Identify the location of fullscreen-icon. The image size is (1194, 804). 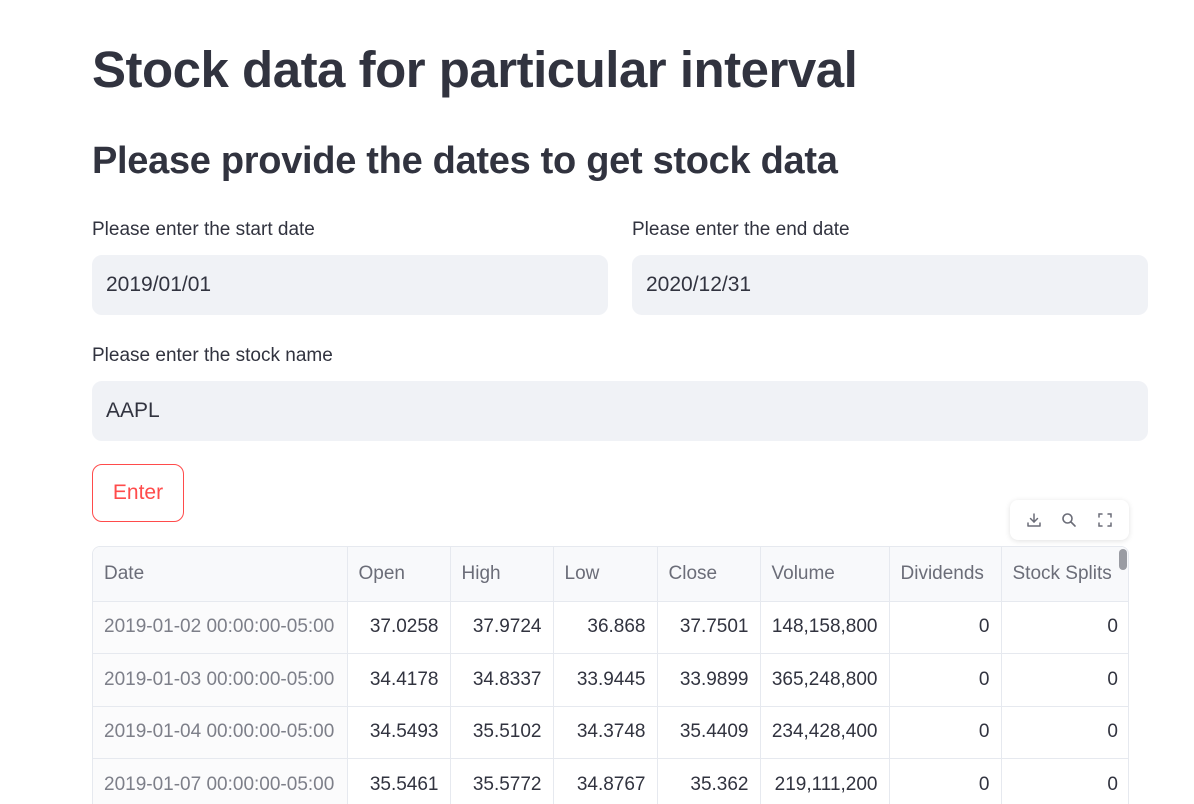
(1105, 520).